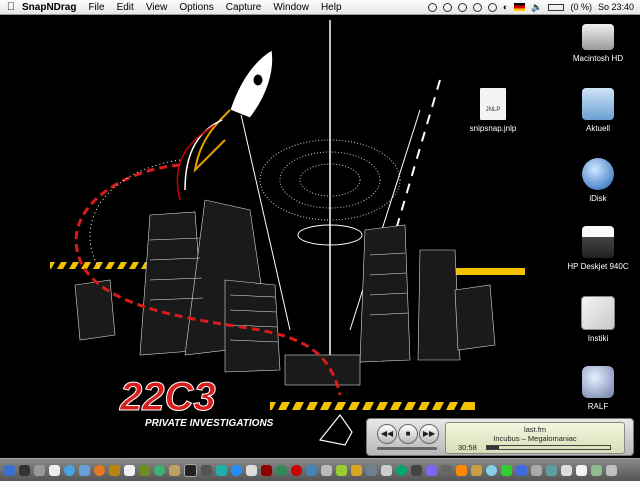 Image resolution: width=640 pixels, height=481 pixels. I want to click on safari-icon, so click(69, 470).